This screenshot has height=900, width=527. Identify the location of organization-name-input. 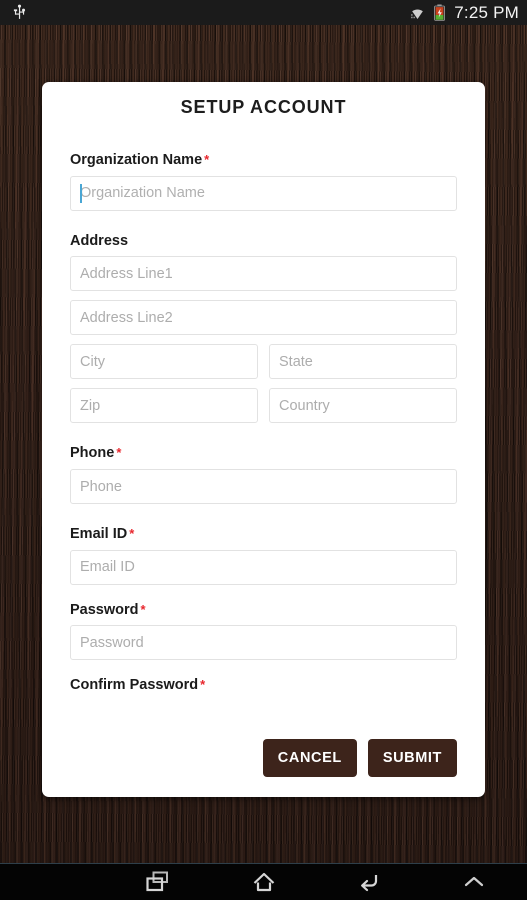
(263, 193).